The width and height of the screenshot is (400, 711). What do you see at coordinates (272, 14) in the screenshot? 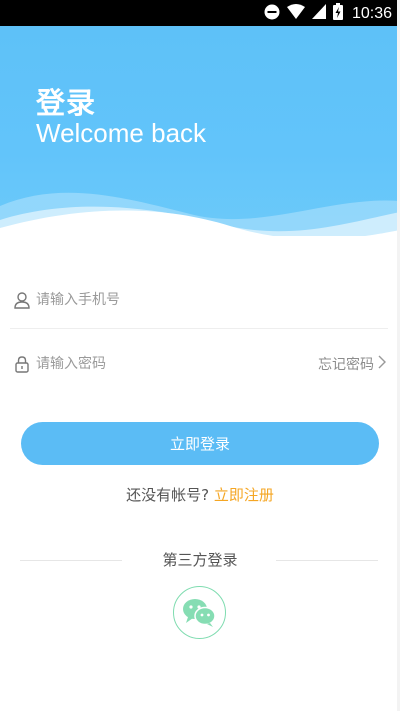
I see `do-not-disturb-icon` at bounding box center [272, 14].